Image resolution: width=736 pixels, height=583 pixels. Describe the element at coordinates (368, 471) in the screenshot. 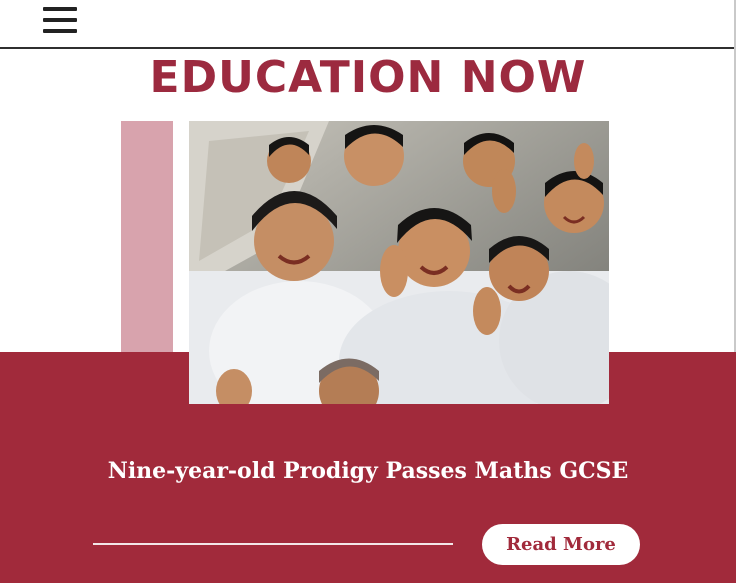

I see `article-headline: Nine-year-old Prodigy Passes Maths GCSE` at that location.